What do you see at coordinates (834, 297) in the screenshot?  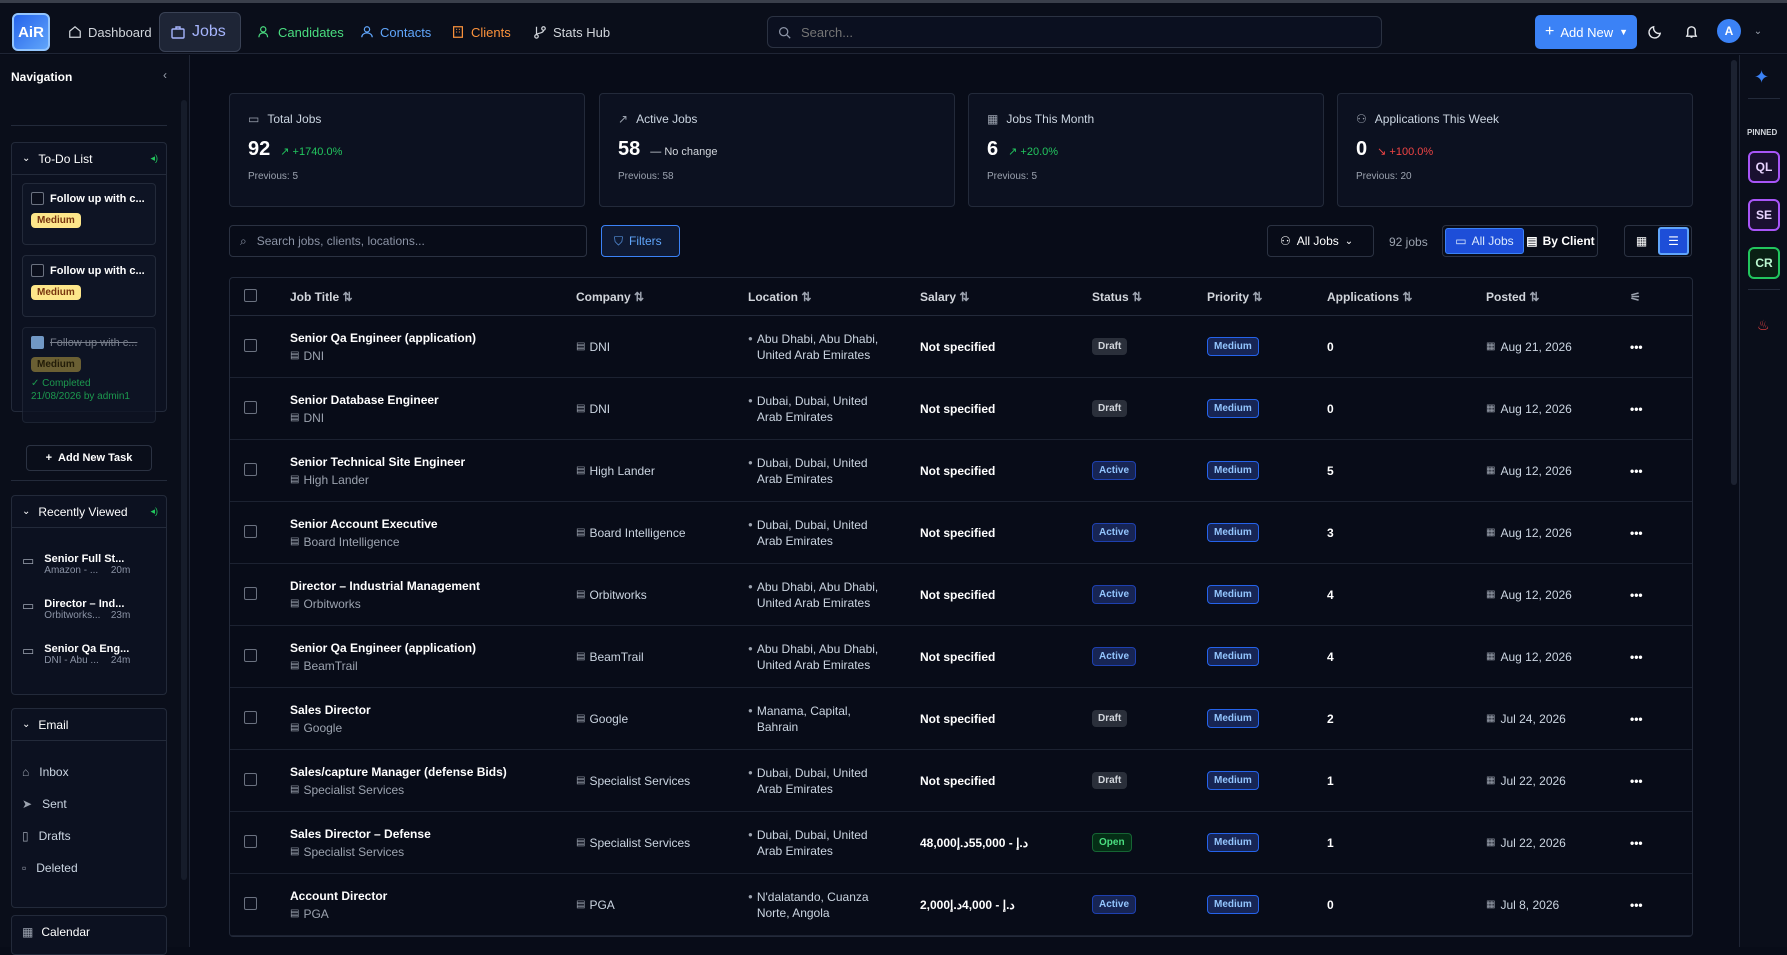 I see `col-location: Location ⇅` at bounding box center [834, 297].